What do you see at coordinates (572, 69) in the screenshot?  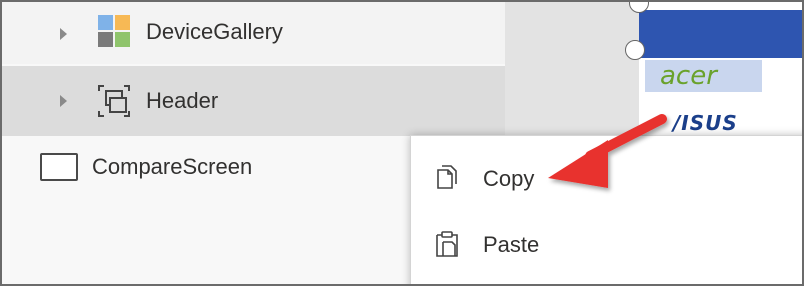 I see `canvas-gray-area` at bounding box center [572, 69].